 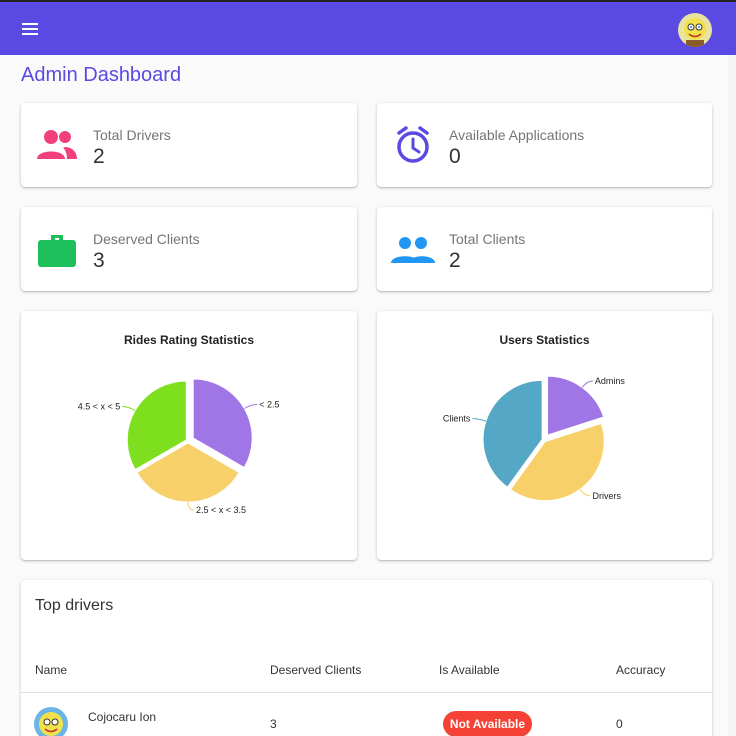 What do you see at coordinates (517, 135) in the screenshot?
I see `stat-label: Available Applications` at bounding box center [517, 135].